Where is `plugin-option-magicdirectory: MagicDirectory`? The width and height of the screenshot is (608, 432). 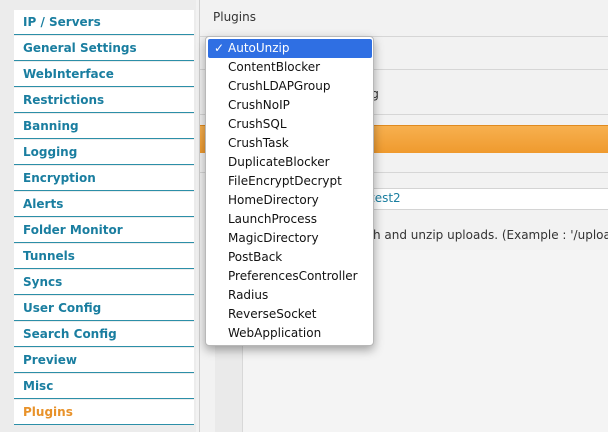 plugin-option-magicdirectory: MagicDirectory is located at coordinates (290, 238).